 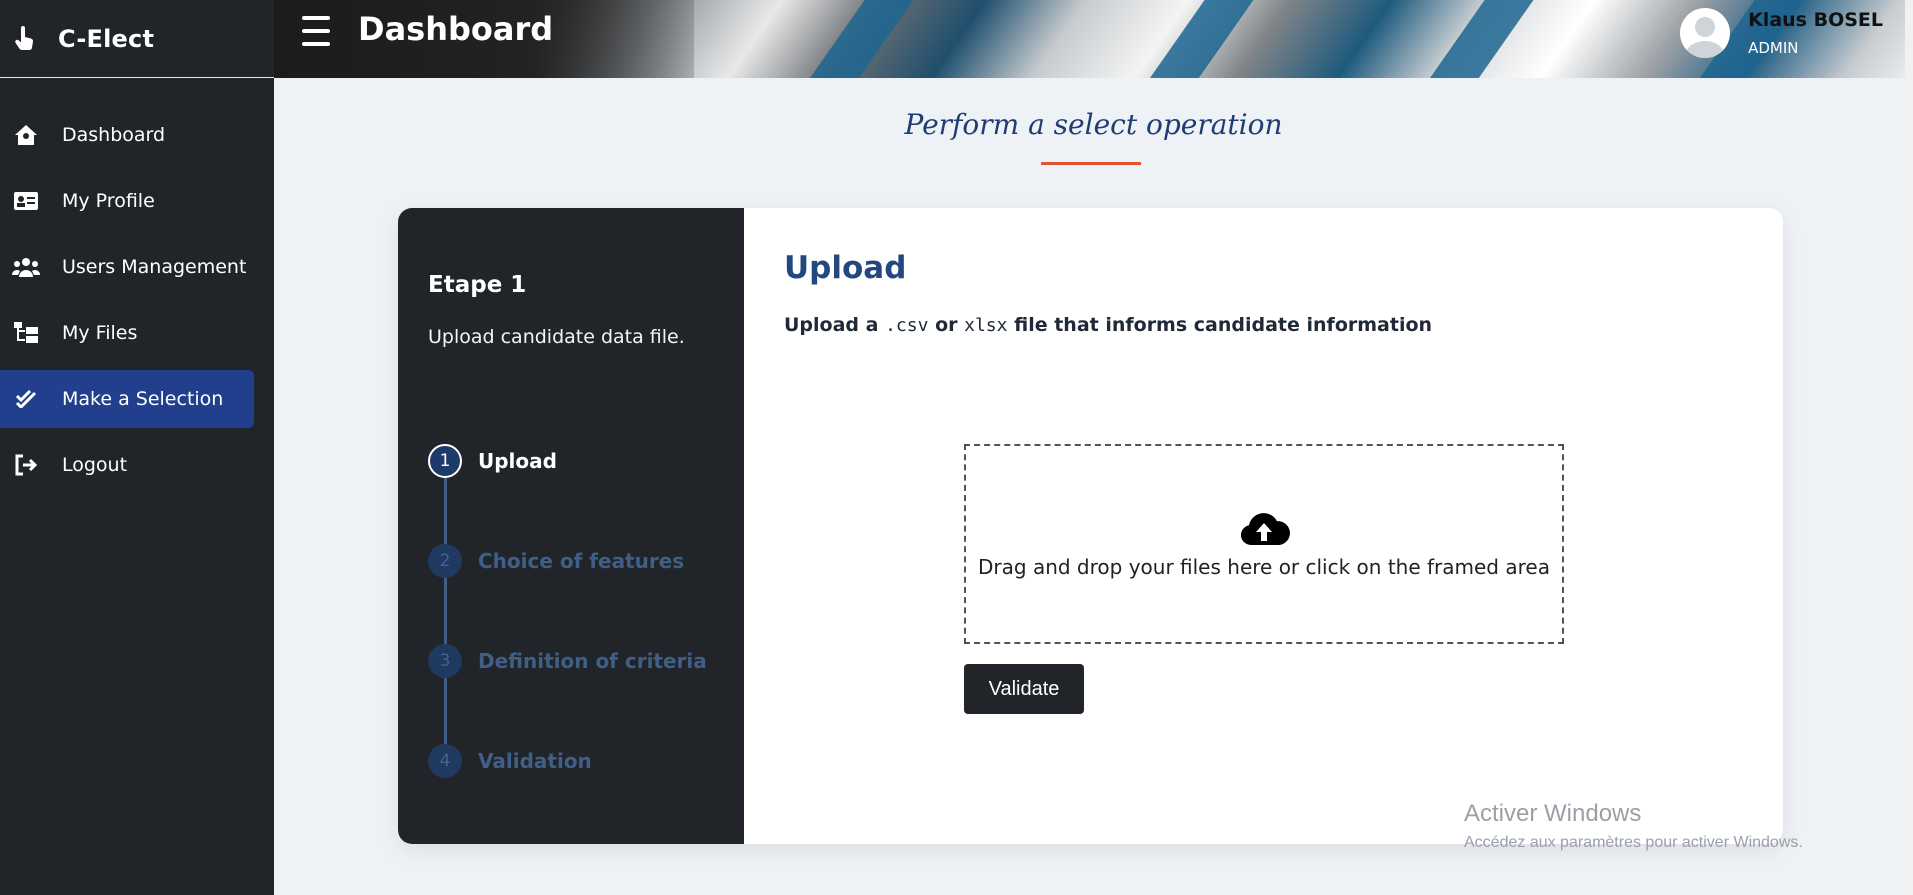 What do you see at coordinates (100, 333) in the screenshot?
I see `sidebar-item-label: My Files` at bounding box center [100, 333].